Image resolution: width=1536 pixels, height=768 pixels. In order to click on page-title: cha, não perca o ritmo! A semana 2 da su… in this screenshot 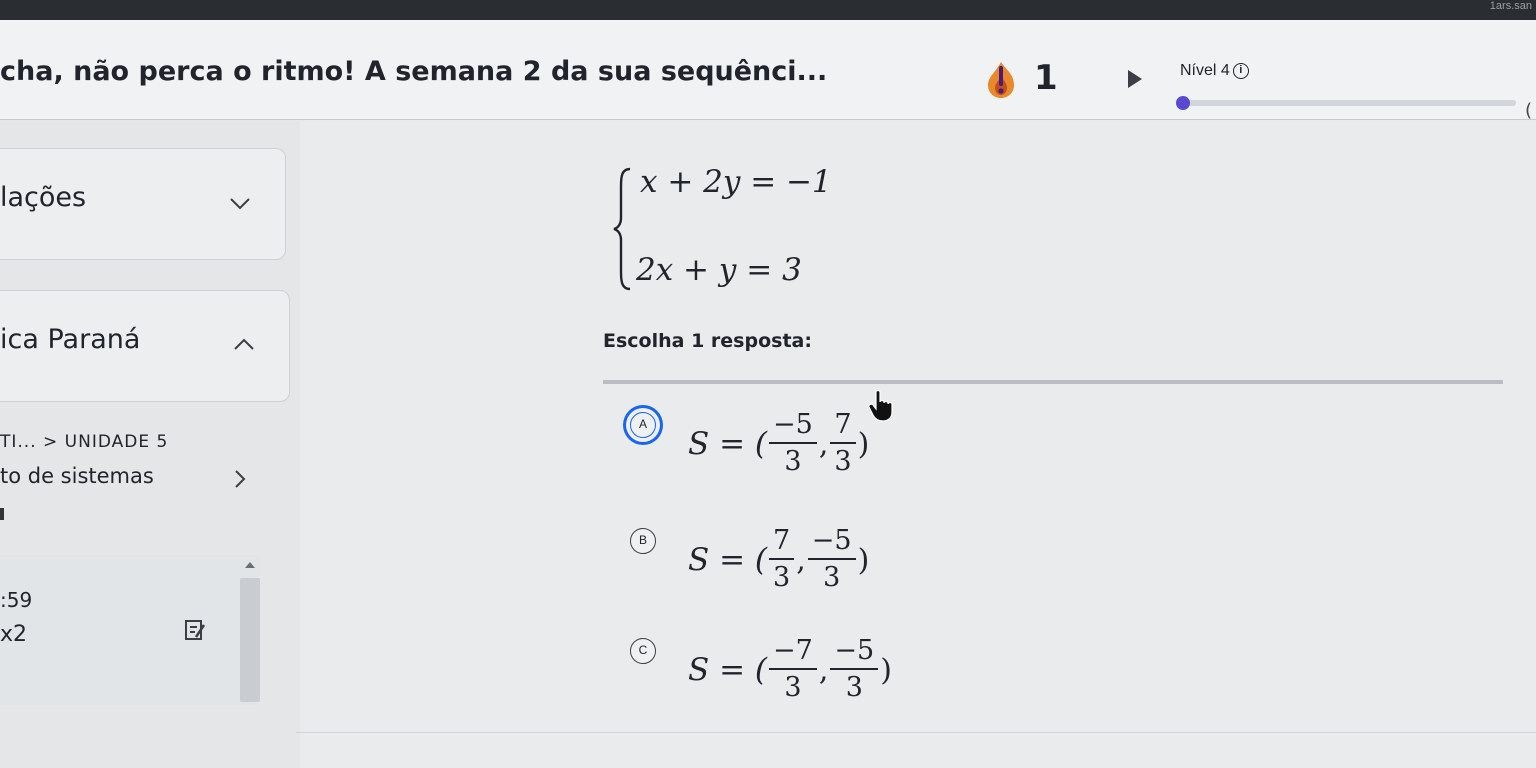, I will do `click(414, 71)`.